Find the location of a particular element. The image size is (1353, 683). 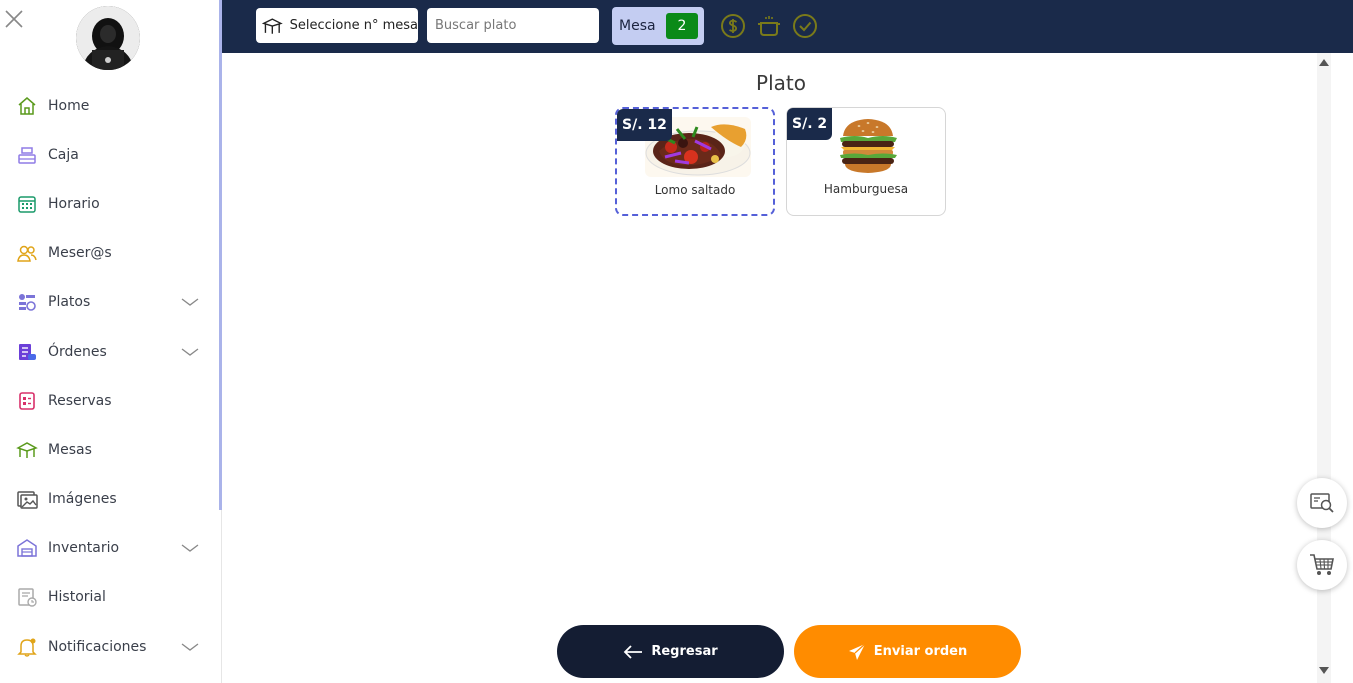

orders-icon is located at coordinates (27, 352).